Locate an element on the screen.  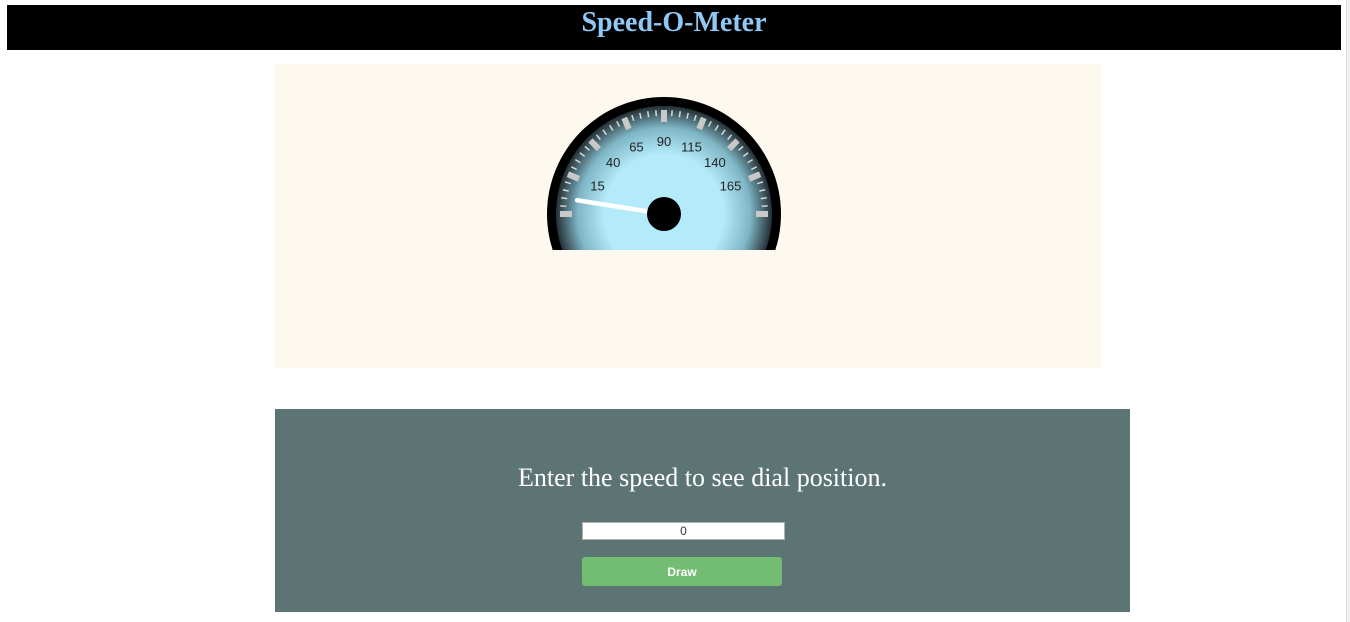
header-bar: Speed-O-Meter is located at coordinates (674, 27).